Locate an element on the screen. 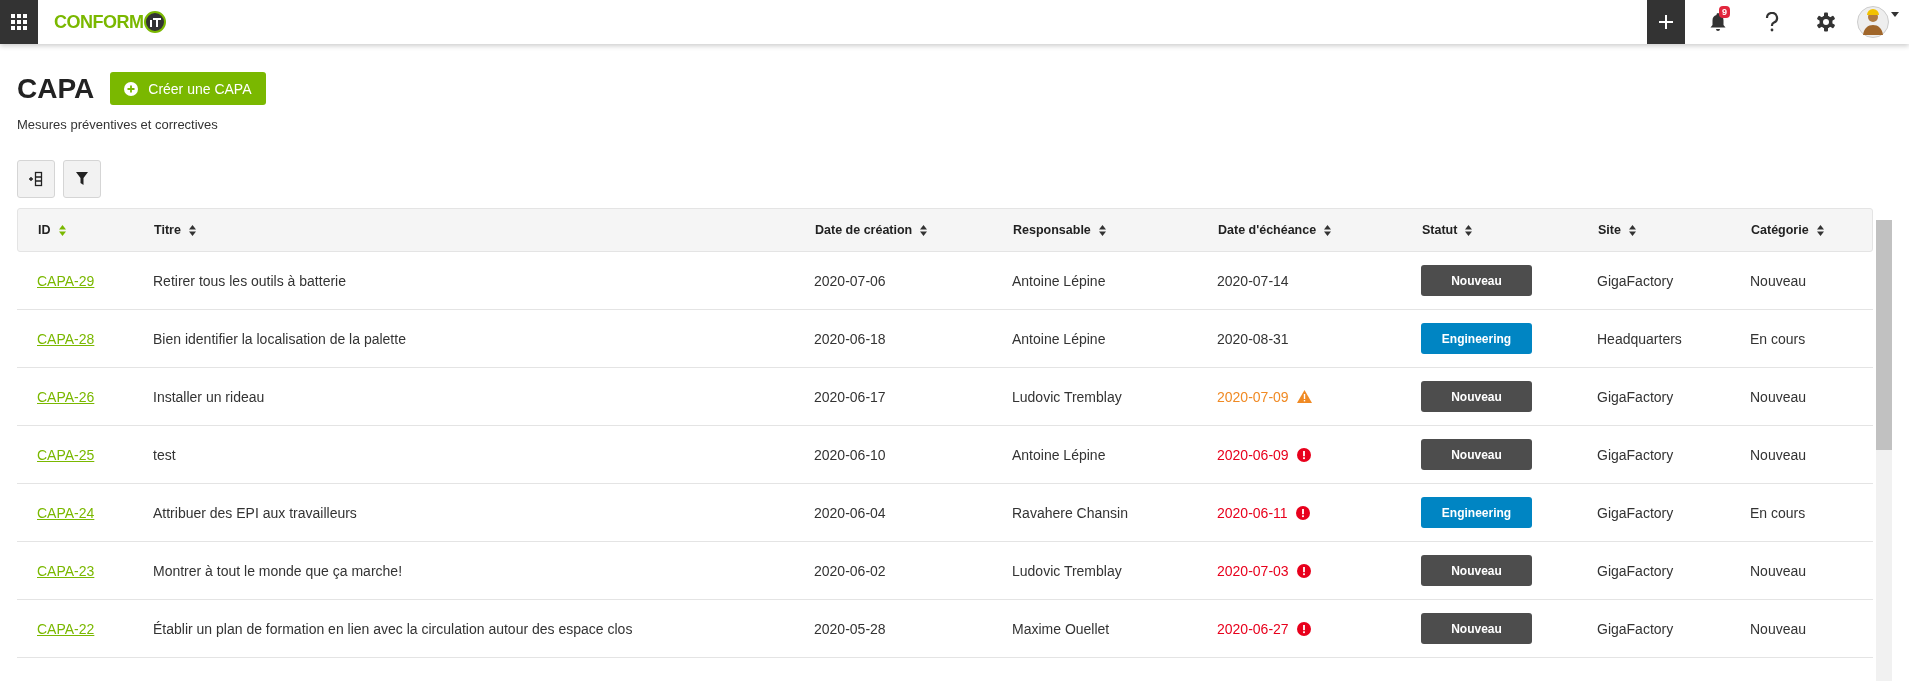 Image resolution: width=1909 pixels, height=681 pixels. logo-text: CONFORM is located at coordinates (99, 22).